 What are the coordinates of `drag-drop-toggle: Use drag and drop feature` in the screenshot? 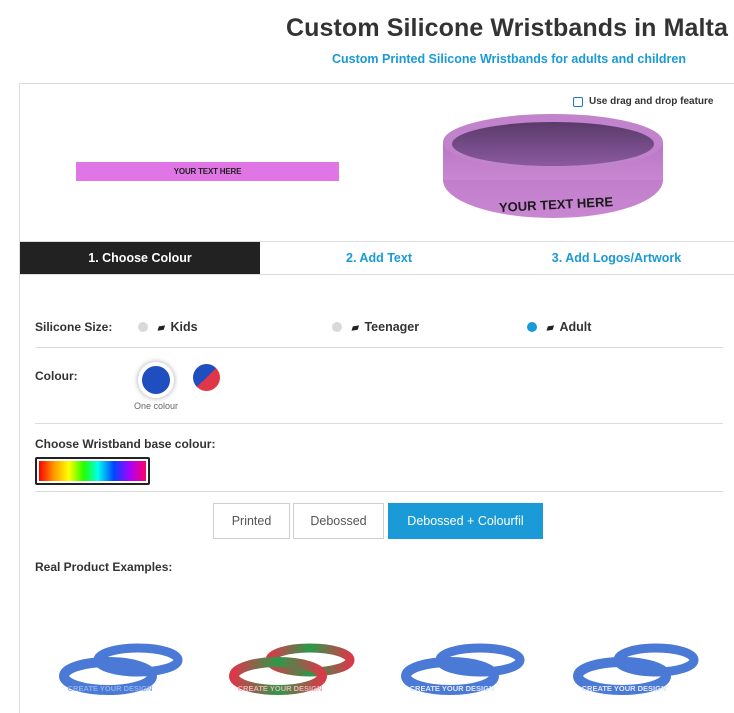 It's located at (643, 101).